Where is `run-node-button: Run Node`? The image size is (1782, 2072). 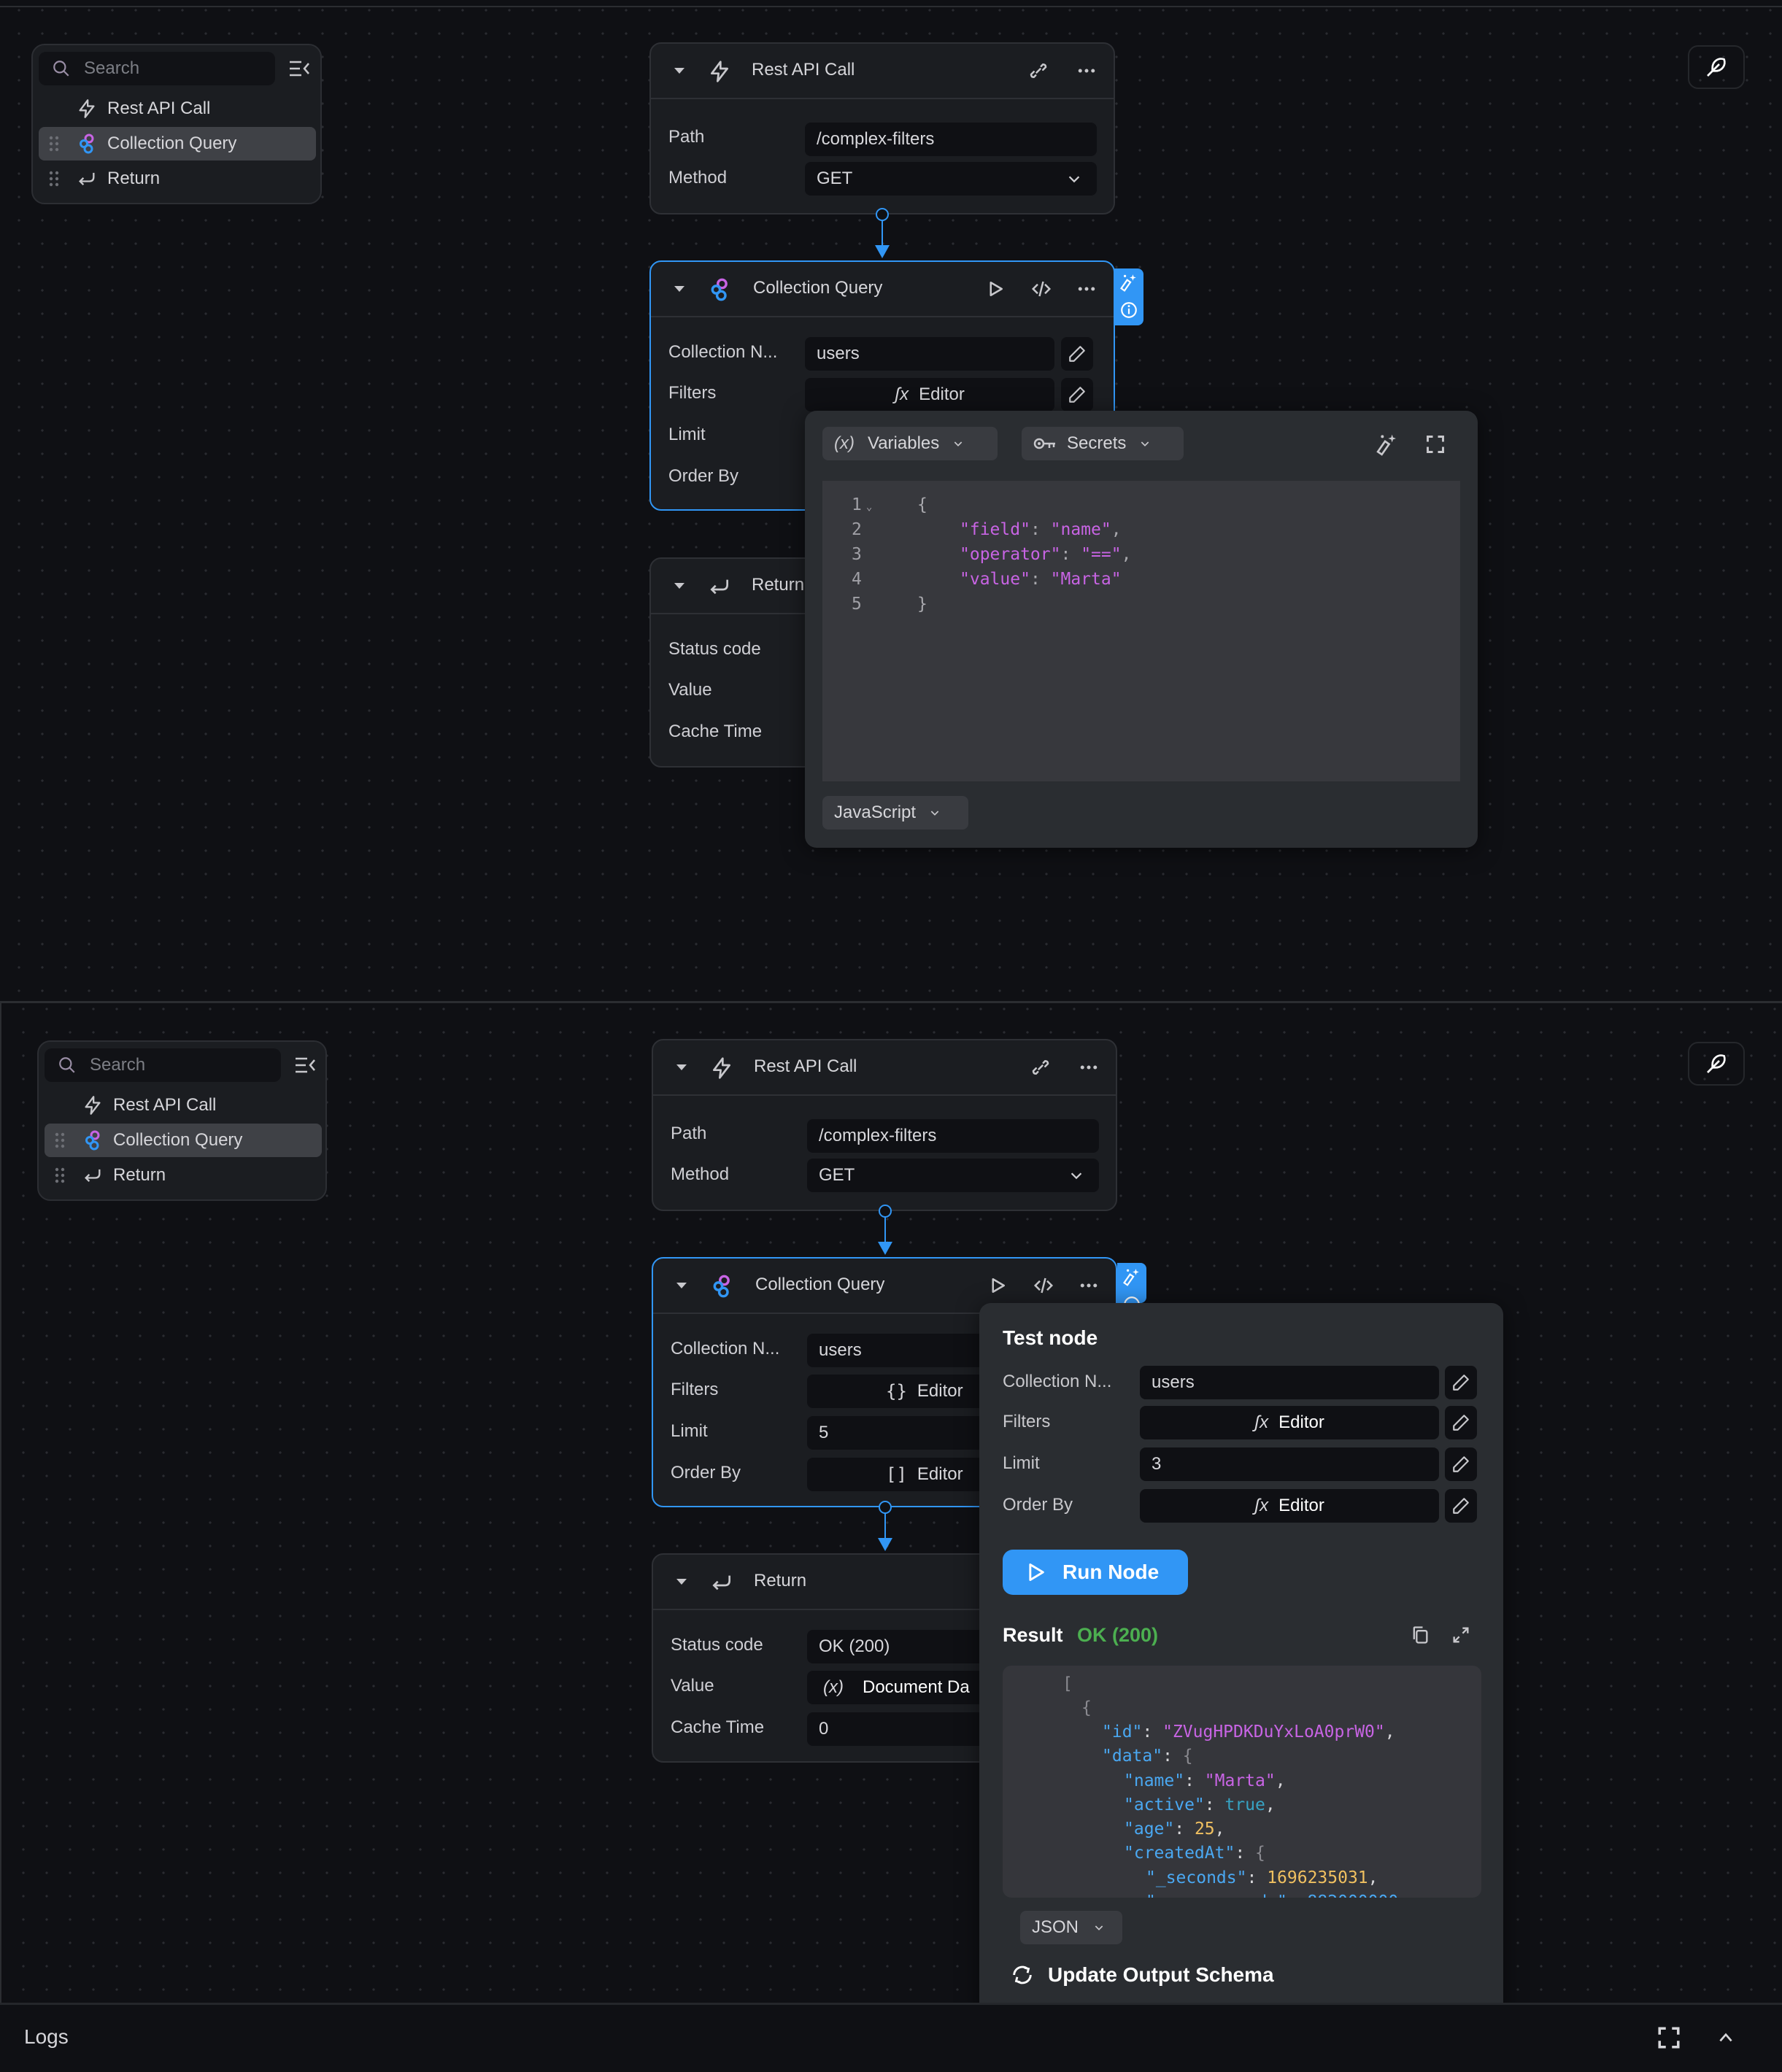
run-node-button: Run Node is located at coordinates (1095, 1572).